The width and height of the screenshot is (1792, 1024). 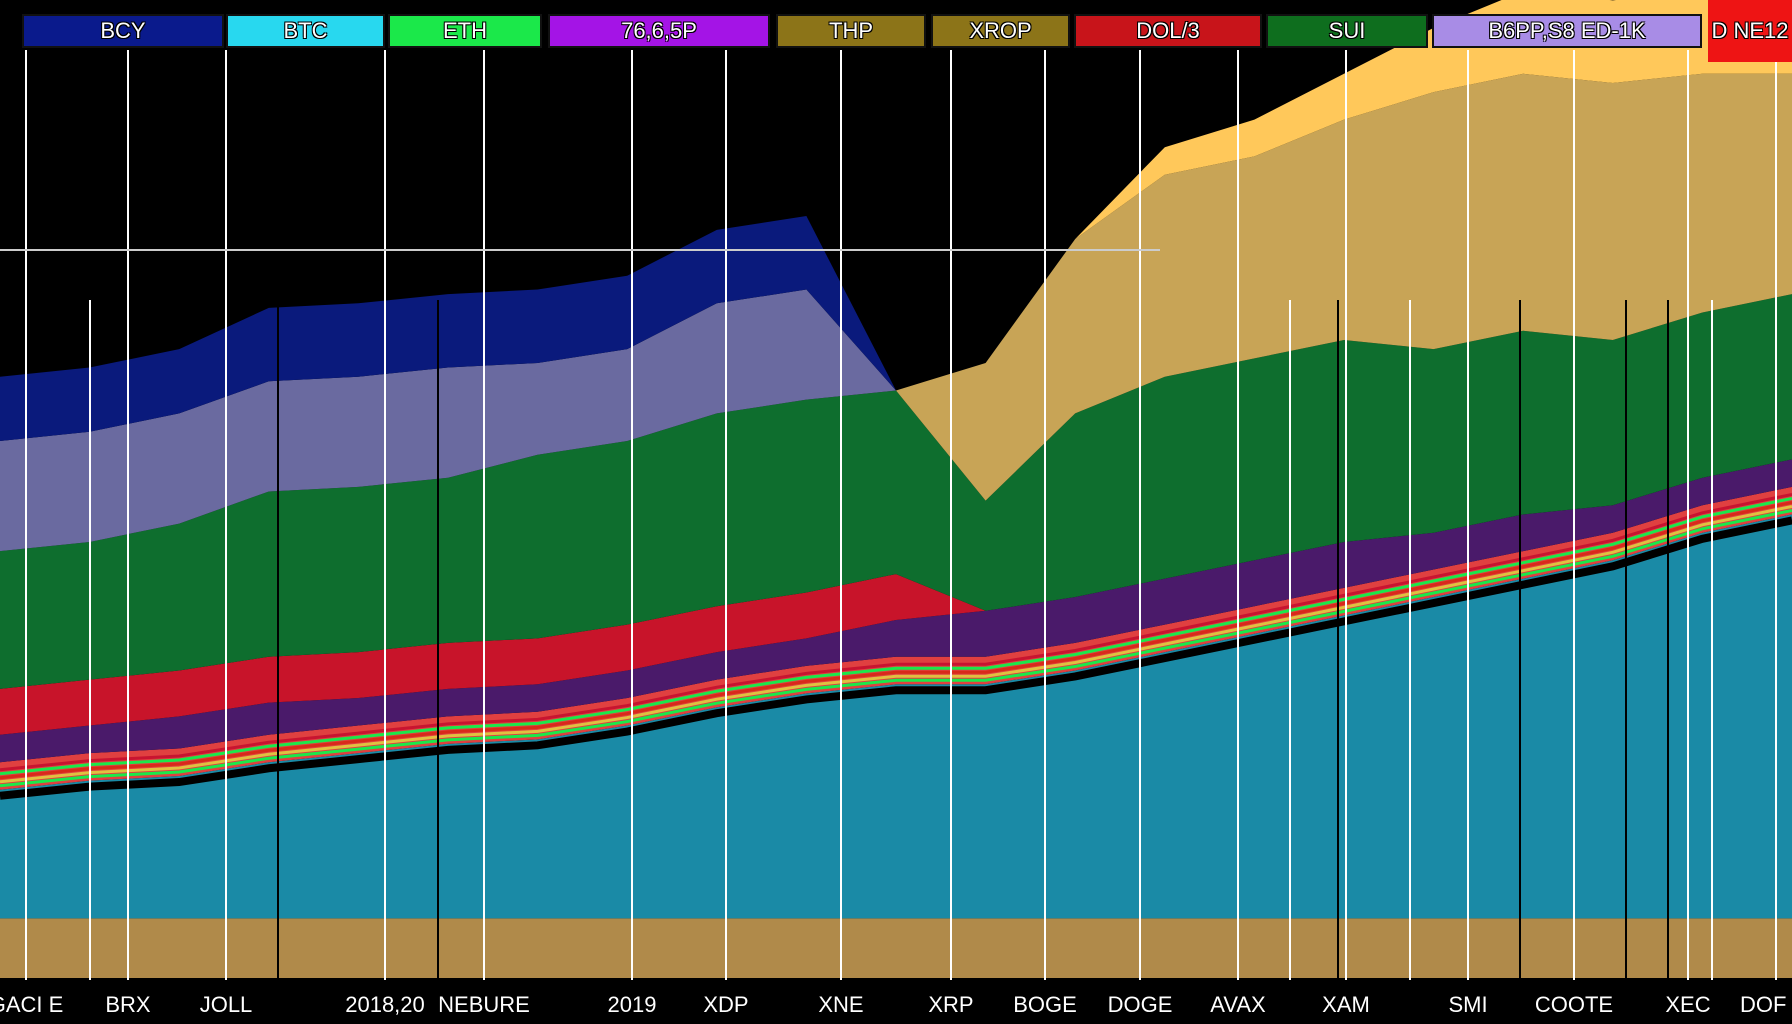 What do you see at coordinates (1574, 1004) in the screenshot?
I see `x-tick-label: COOTE` at bounding box center [1574, 1004].